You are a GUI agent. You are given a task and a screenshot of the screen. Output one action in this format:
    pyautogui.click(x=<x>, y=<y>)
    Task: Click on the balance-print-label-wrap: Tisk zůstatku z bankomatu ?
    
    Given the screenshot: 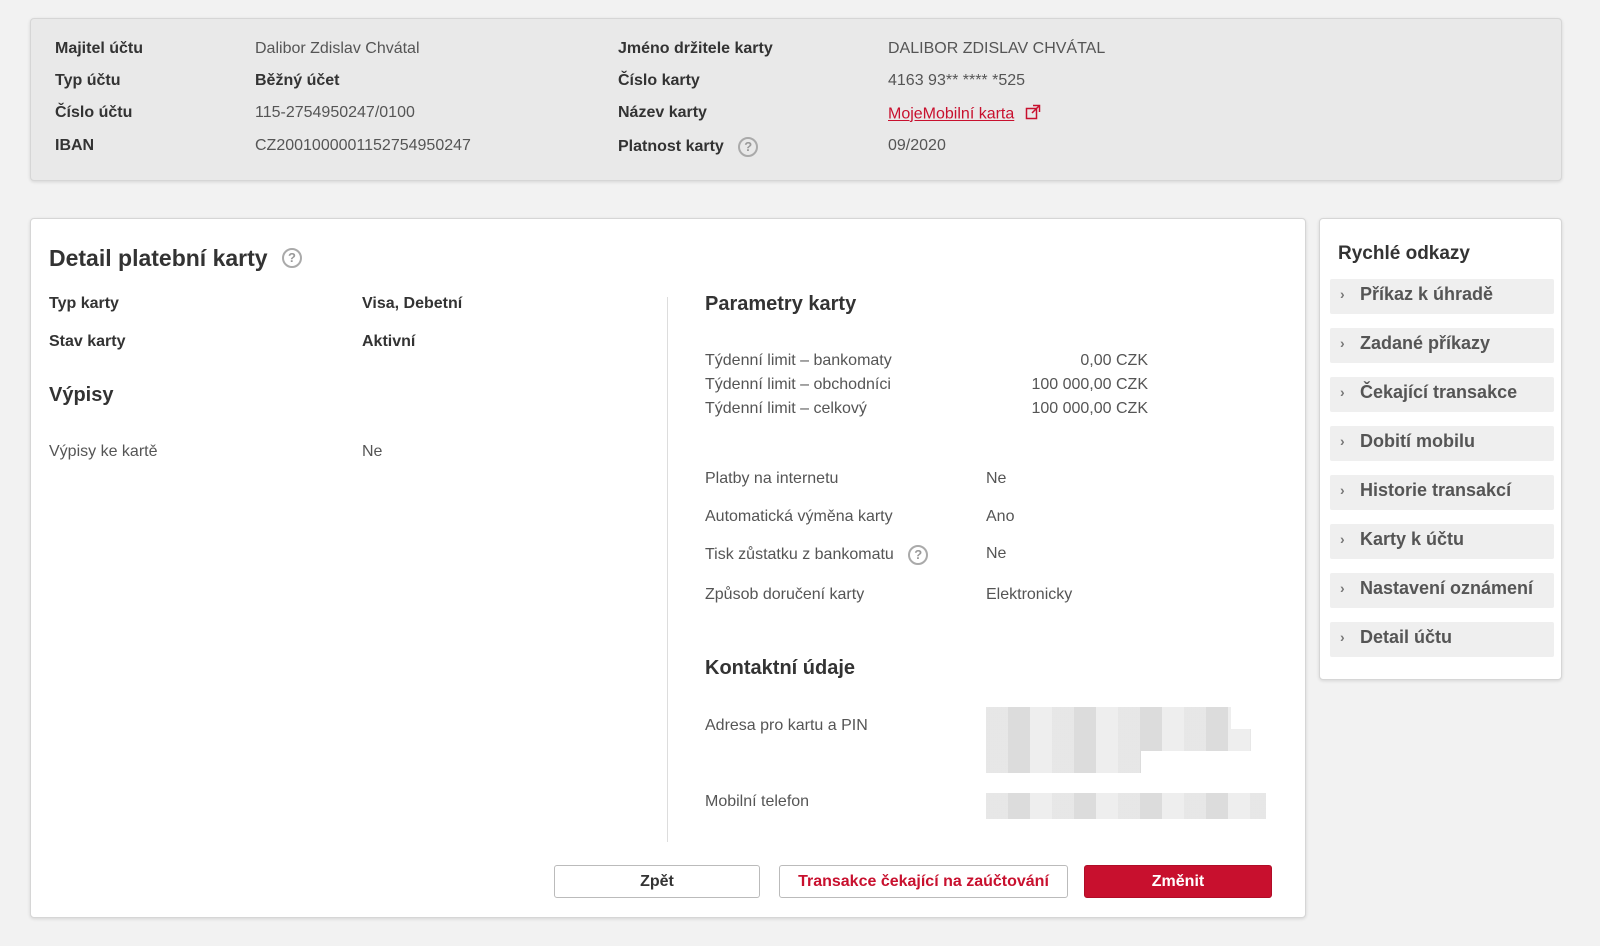 What is the action you would take?
    pyautogui.click(x=817, y=555)
    